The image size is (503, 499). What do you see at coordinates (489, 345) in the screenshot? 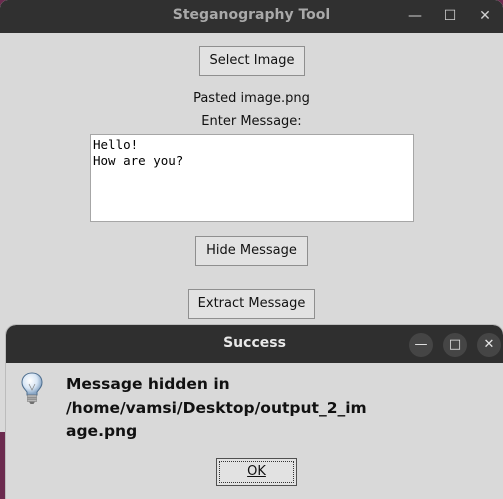
I see `dialog-close-icon: ✕` at bounding box center [489, 345].